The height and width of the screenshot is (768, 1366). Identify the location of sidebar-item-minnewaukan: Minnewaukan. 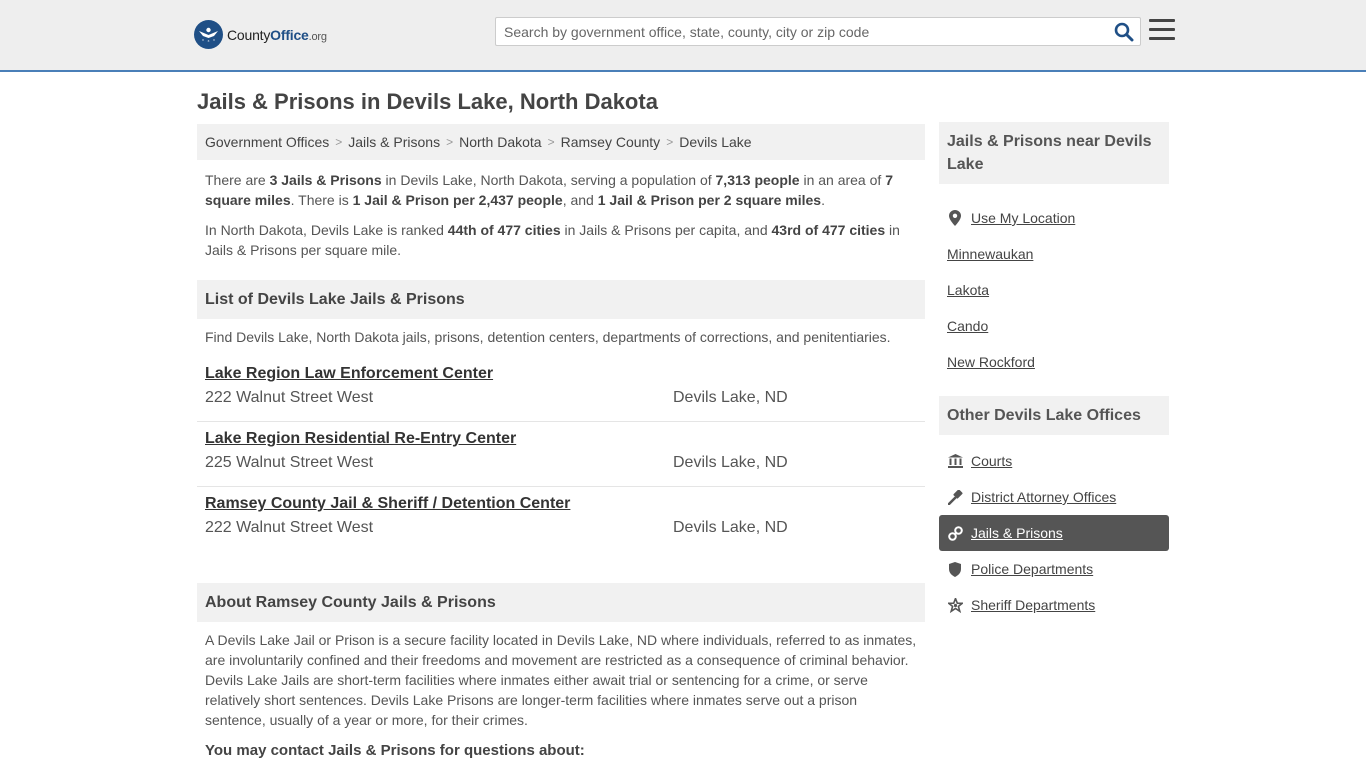
(1054, 254).